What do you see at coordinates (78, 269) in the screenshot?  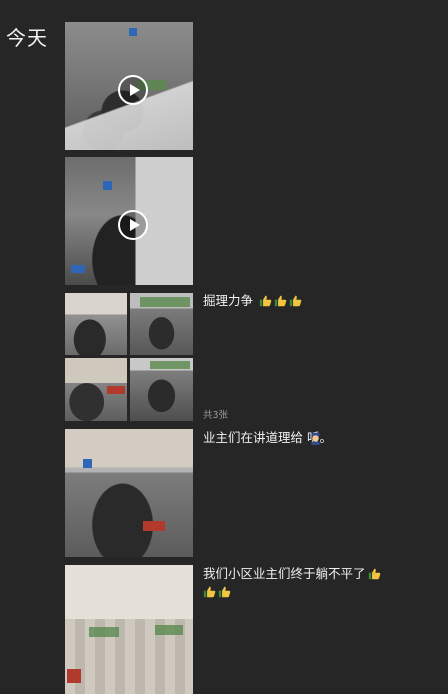 I see `tent-shape` at bounding box center [78, 269].